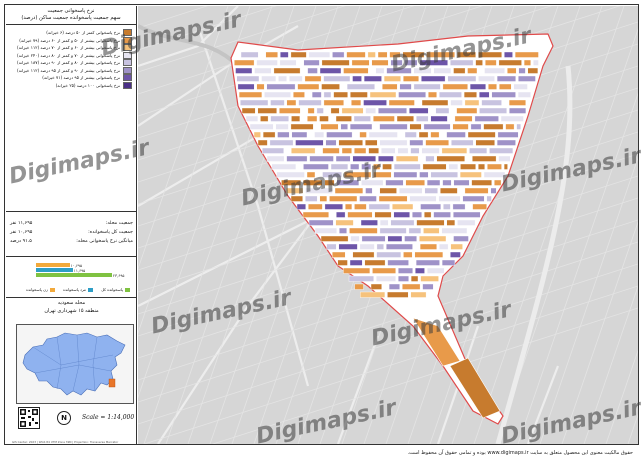  I want to click on population-bar, so click(54, 270).